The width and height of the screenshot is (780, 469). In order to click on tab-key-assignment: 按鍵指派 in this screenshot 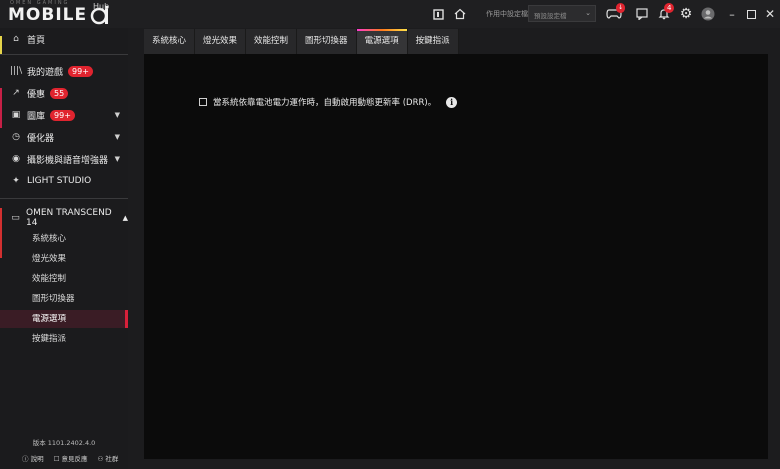, I will do `click(433, 41)`.